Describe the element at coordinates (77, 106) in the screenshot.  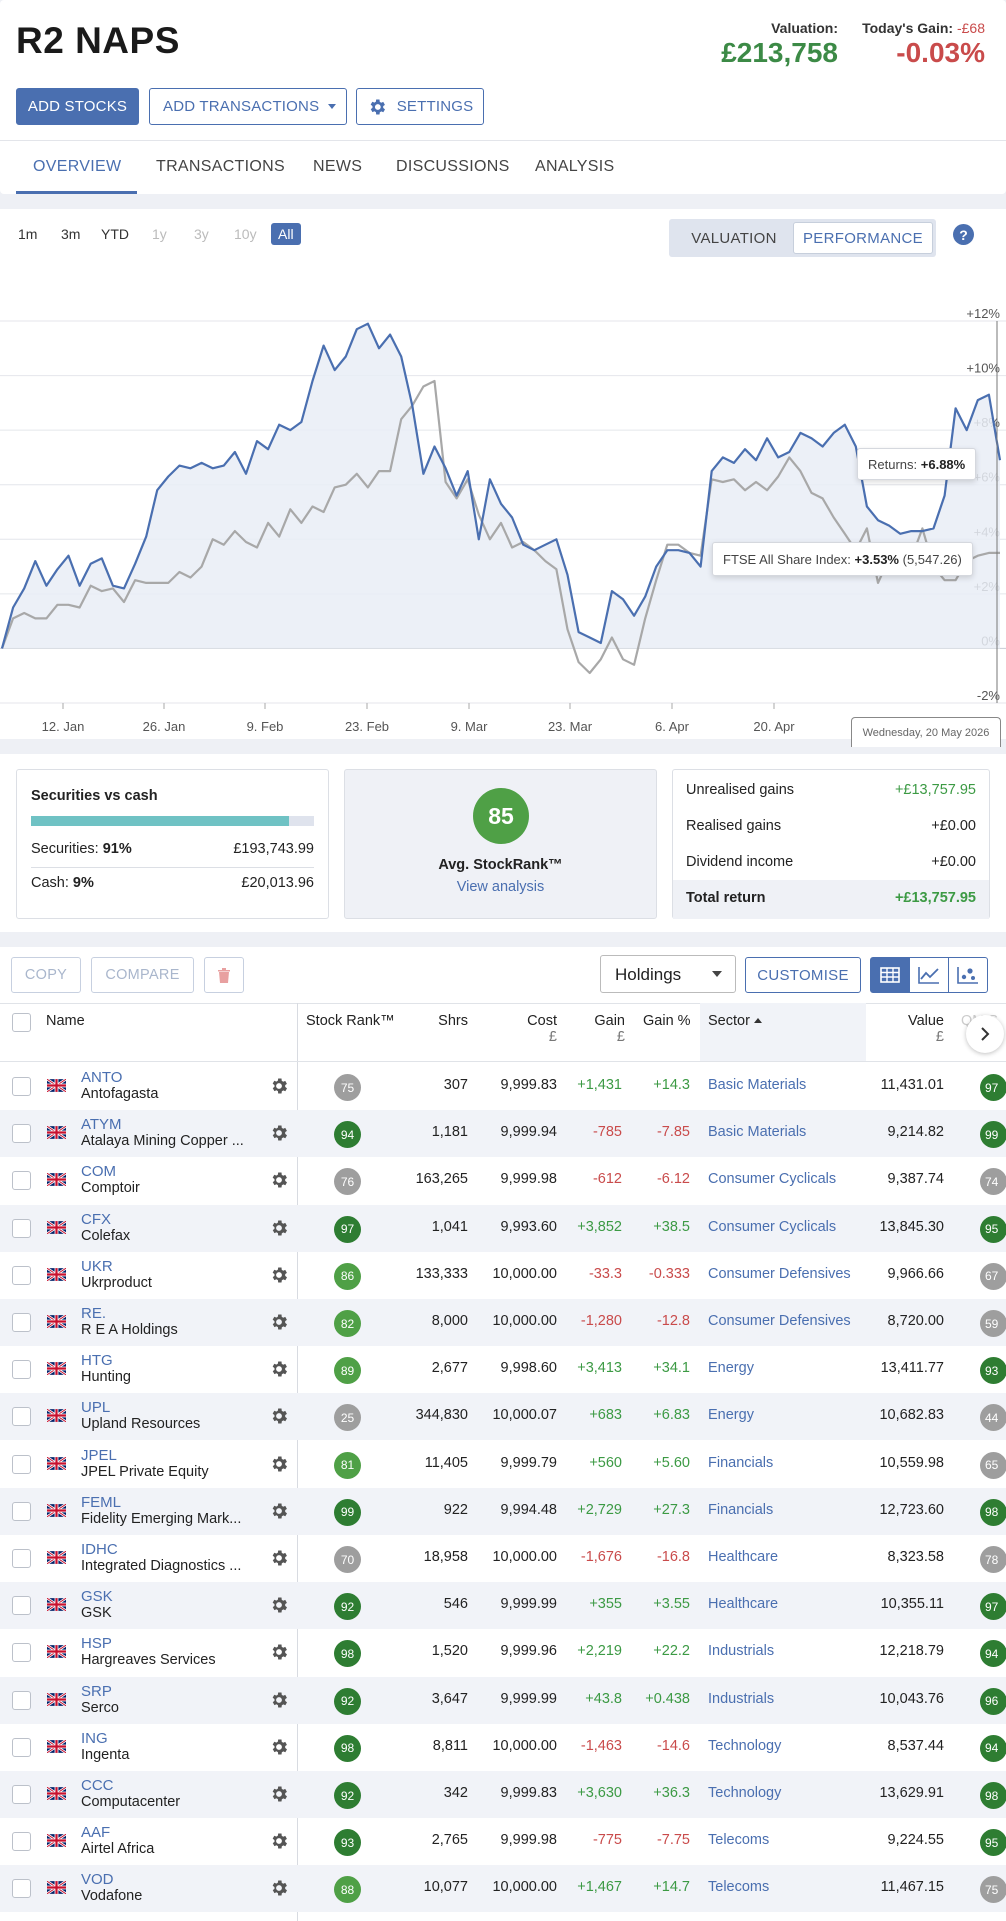
I see `add-stocks-button: ADD STOCKS` at that location.